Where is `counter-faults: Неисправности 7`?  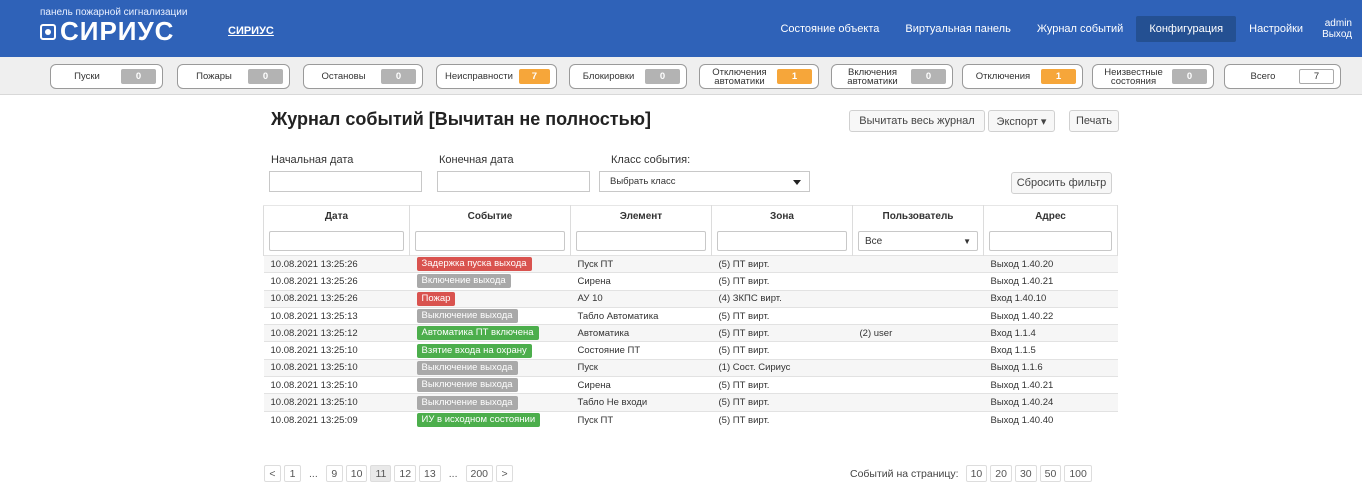
counter-faults: Неисправности 7 is located at coordinates (496, 76).